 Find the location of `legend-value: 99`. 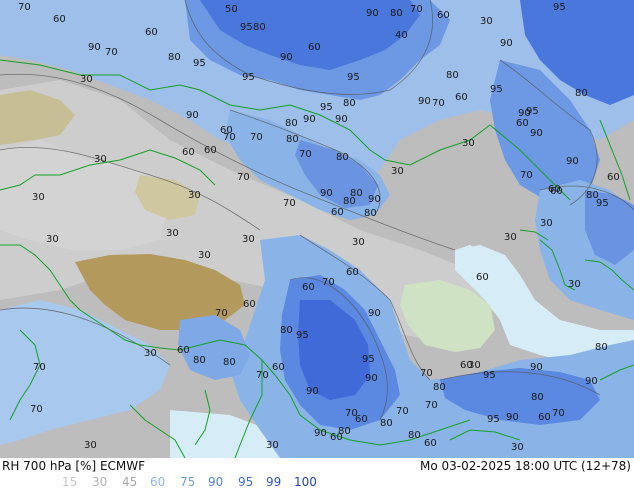

legend-value: 99 is located at coordinates (274, 482).